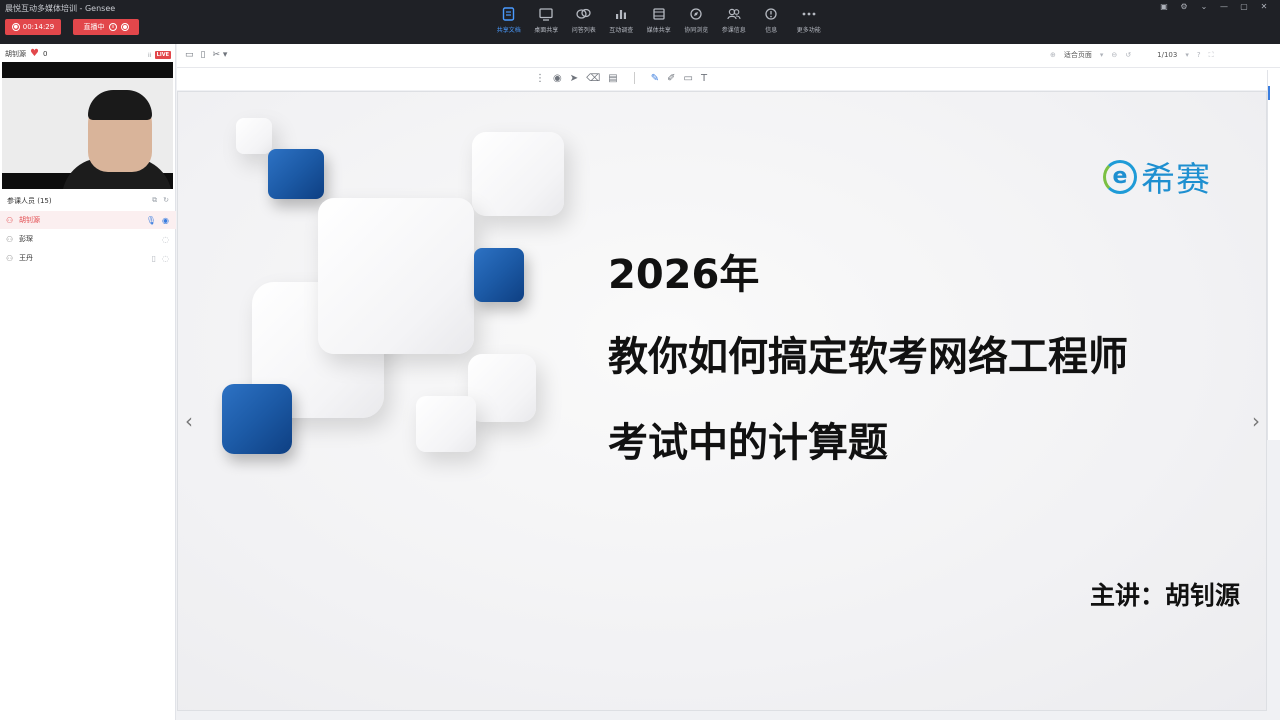 The width and height of the screenshot is (1280, 720). I want to click on rail-indicator, so click(1269, 93).